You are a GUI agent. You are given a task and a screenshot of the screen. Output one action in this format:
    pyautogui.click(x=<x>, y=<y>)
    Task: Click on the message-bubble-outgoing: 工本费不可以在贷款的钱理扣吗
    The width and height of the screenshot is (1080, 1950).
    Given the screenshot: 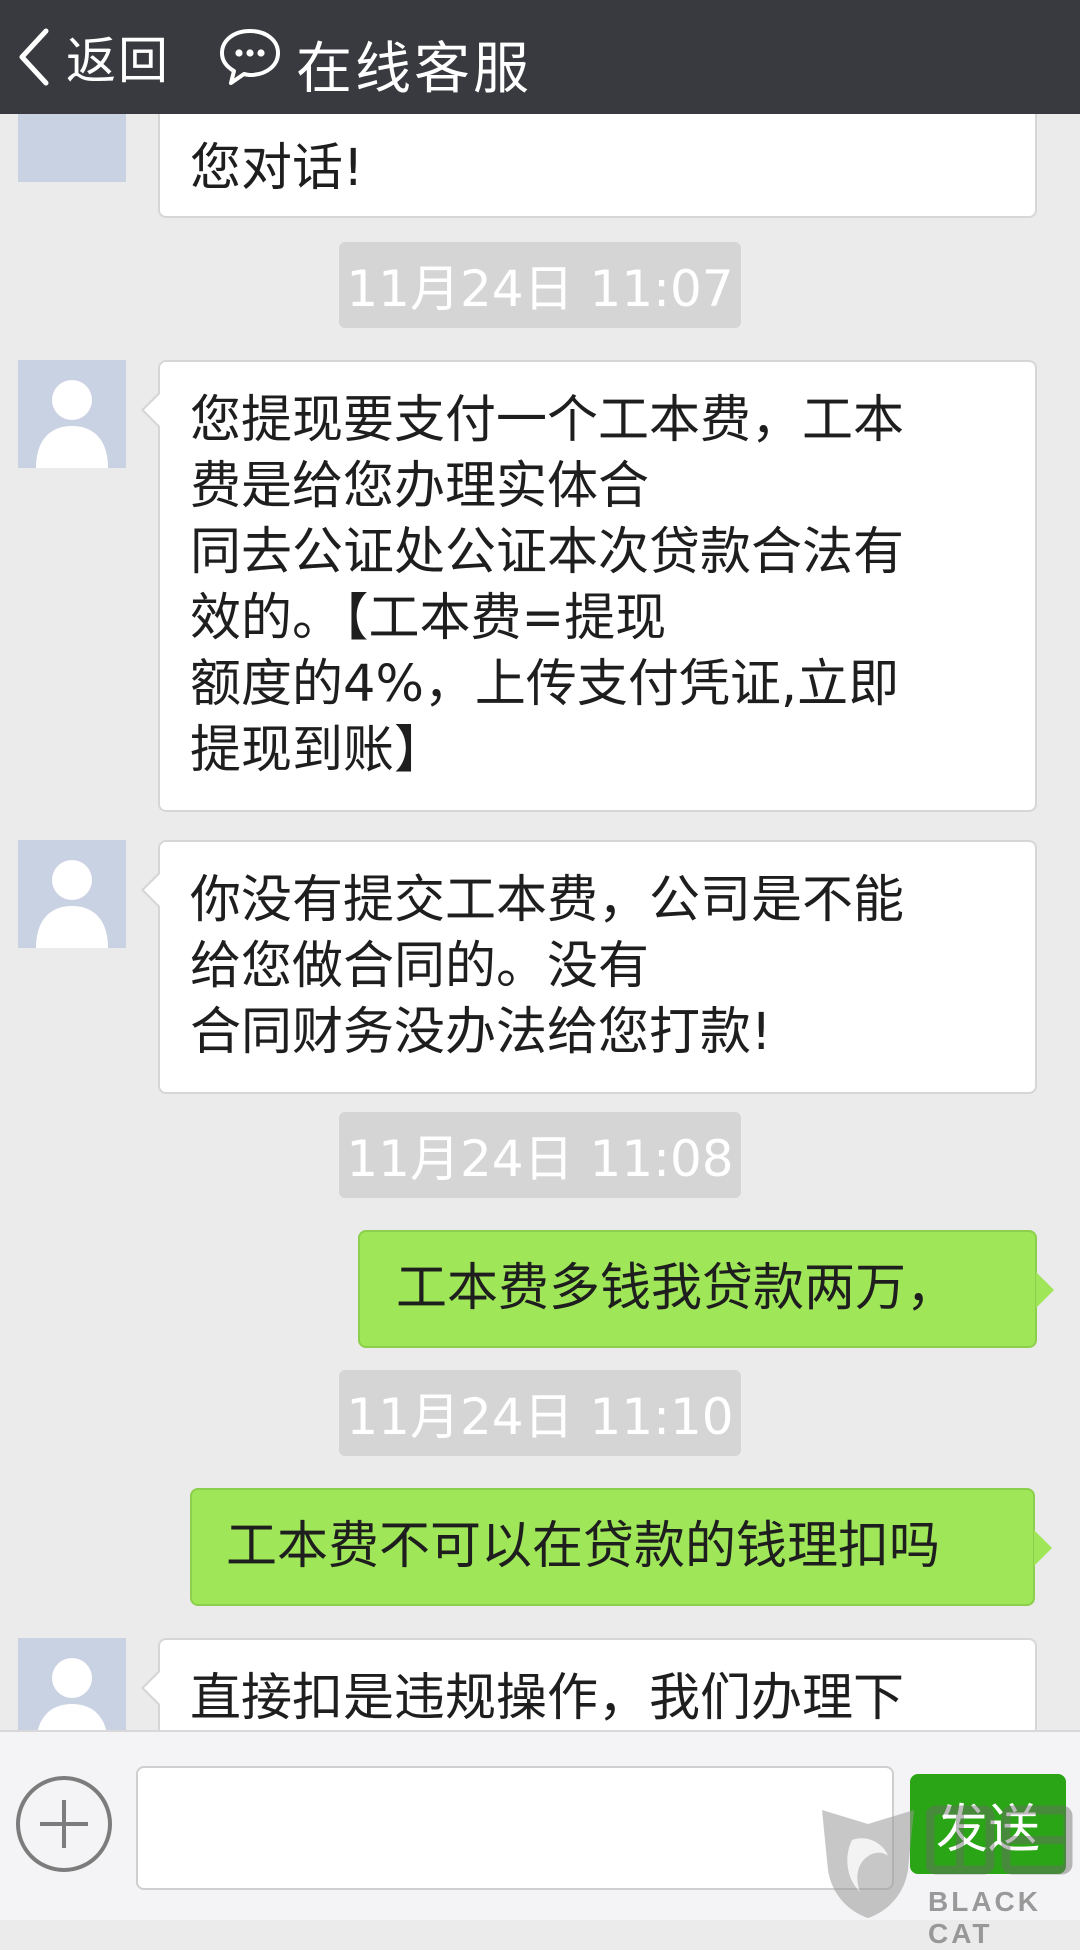 What is the action you would take?
    pyautogui.click(x=621, y=1547)
    